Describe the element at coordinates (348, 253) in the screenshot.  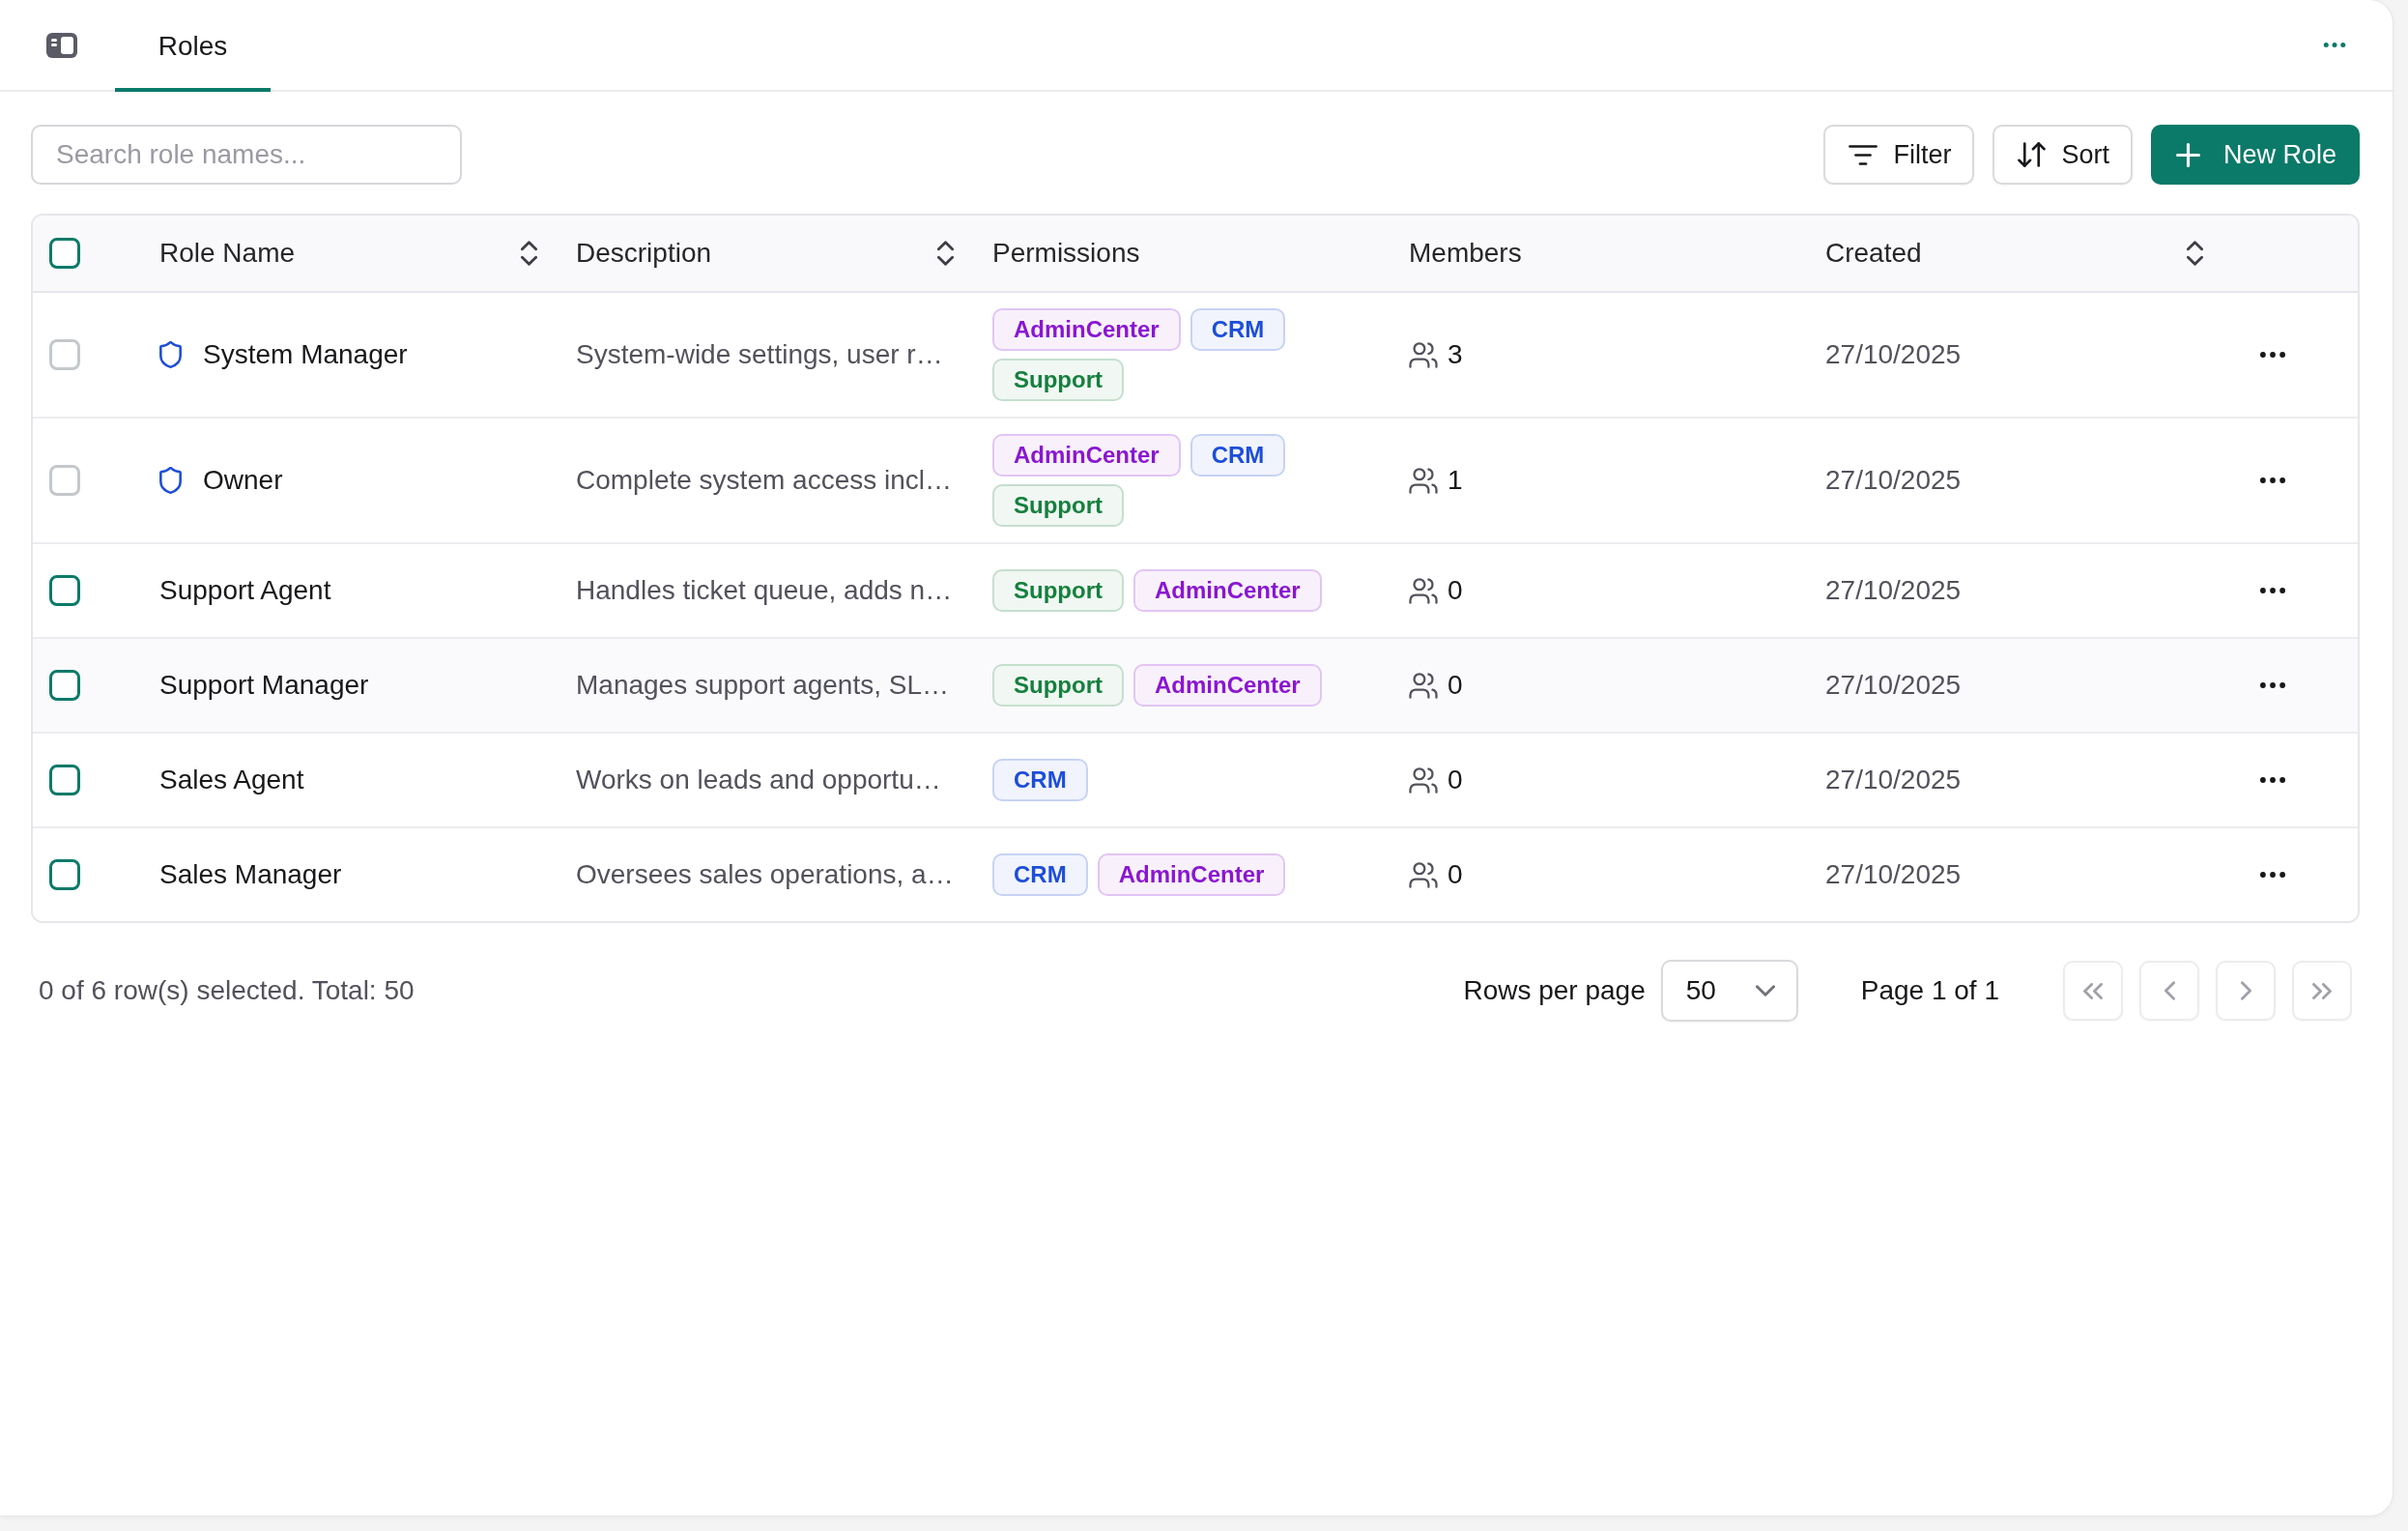
I see `column-header: Role Name` at that location.